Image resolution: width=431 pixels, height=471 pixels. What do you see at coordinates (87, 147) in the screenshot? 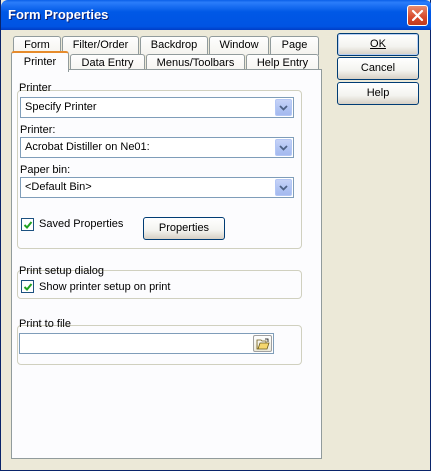
I see `printer-value: Acrobat Distiller on Ne01:` at bounding box center [87, 147].